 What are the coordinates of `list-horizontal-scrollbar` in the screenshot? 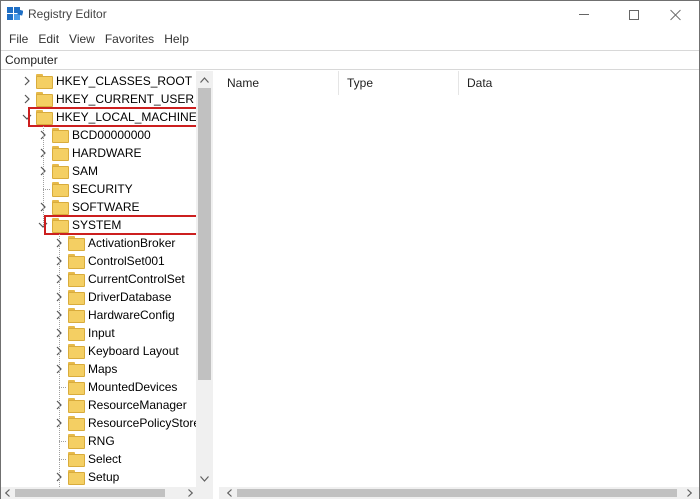 It's located at (459, 493).